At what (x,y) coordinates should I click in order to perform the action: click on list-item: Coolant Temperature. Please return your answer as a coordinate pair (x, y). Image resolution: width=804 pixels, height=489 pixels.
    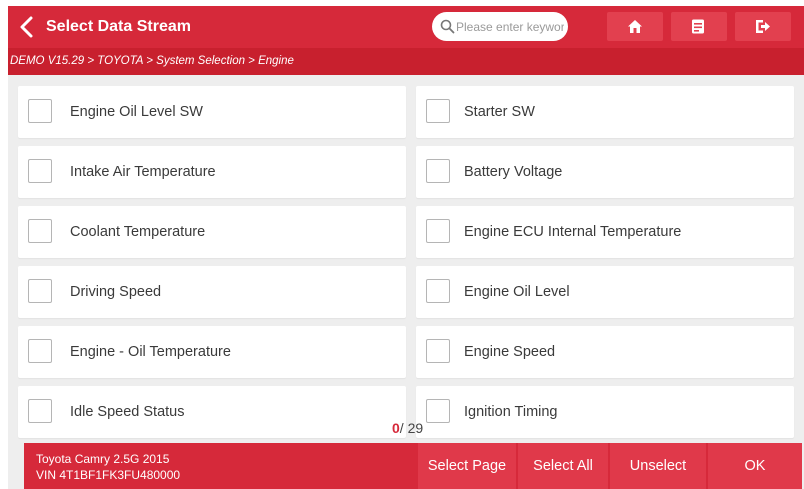
    Looking at the image, I should click on (212, 232).